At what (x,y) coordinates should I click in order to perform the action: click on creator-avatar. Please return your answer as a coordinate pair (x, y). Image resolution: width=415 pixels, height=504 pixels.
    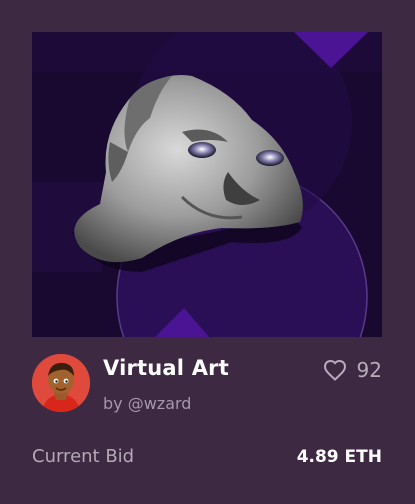
    Looking at the image, I should click on (61, 383).